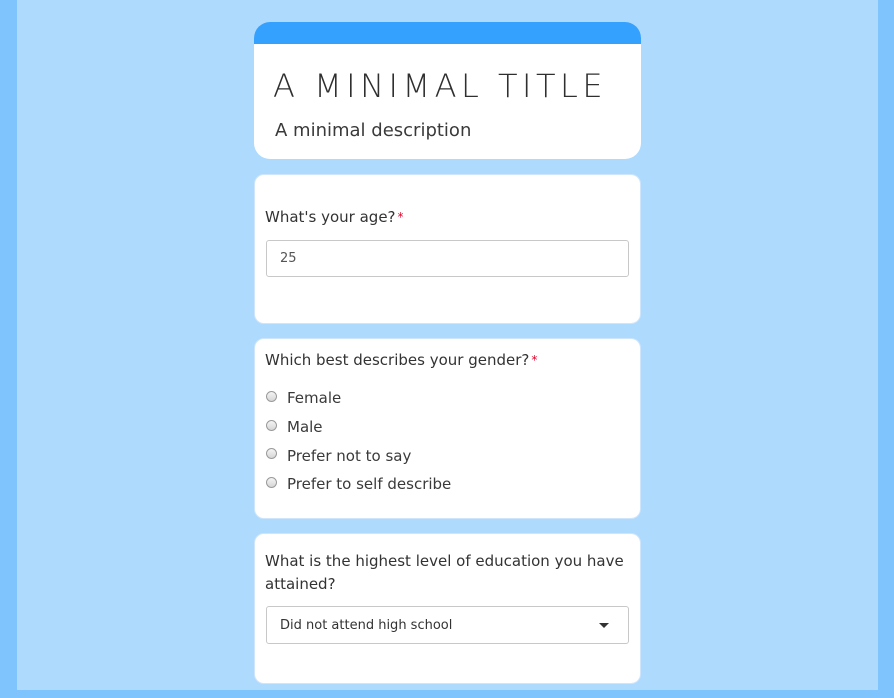 This screenshot has width=894, height=698. I want to click on gender-option-self-describe: Prefer to self describe, so click(358, 484).